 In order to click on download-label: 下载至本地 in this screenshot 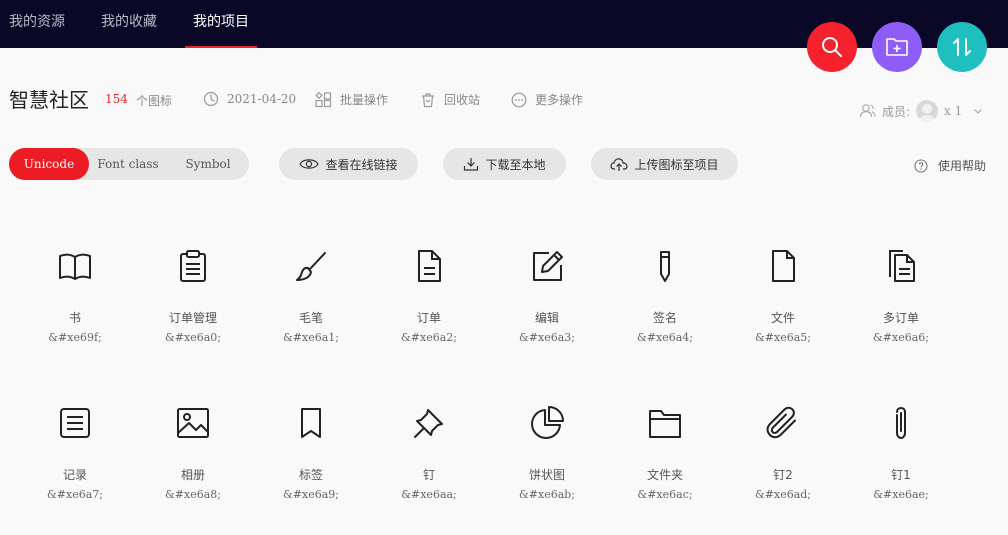, I will do `click(515, 164)`.